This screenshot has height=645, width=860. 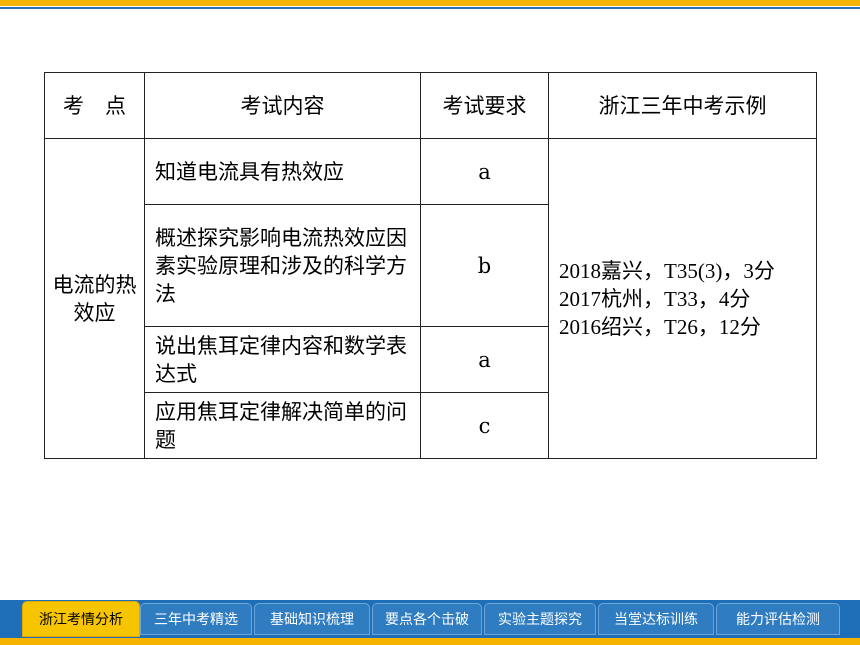 What do you see at coordinates (430, 8) in the screenshot?
I see `top-divider-line` at bounding box center [430, 8].